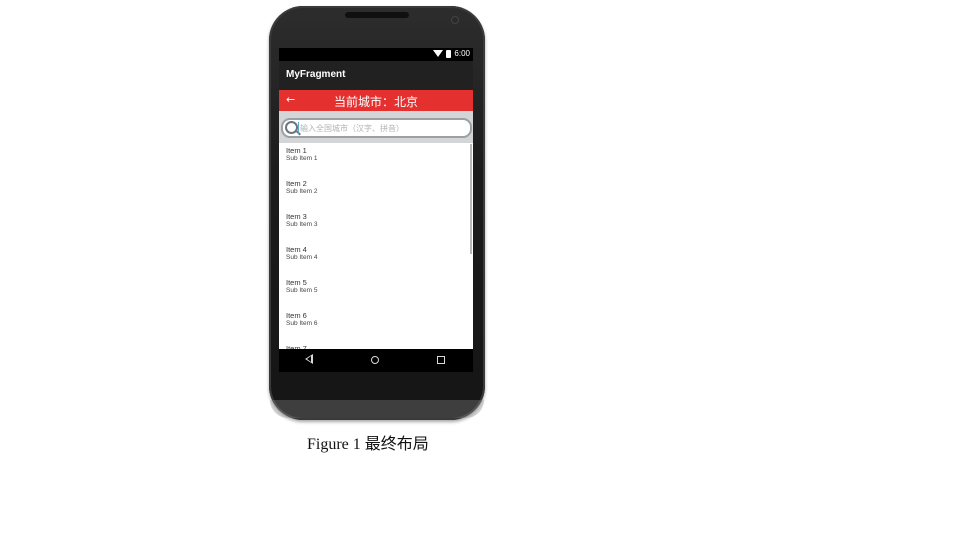  What do you see at coordinates (302, 257) in the screenshot?
I see `list-item-subtitle: Sub Item 4` at bounding box center [302, 257].